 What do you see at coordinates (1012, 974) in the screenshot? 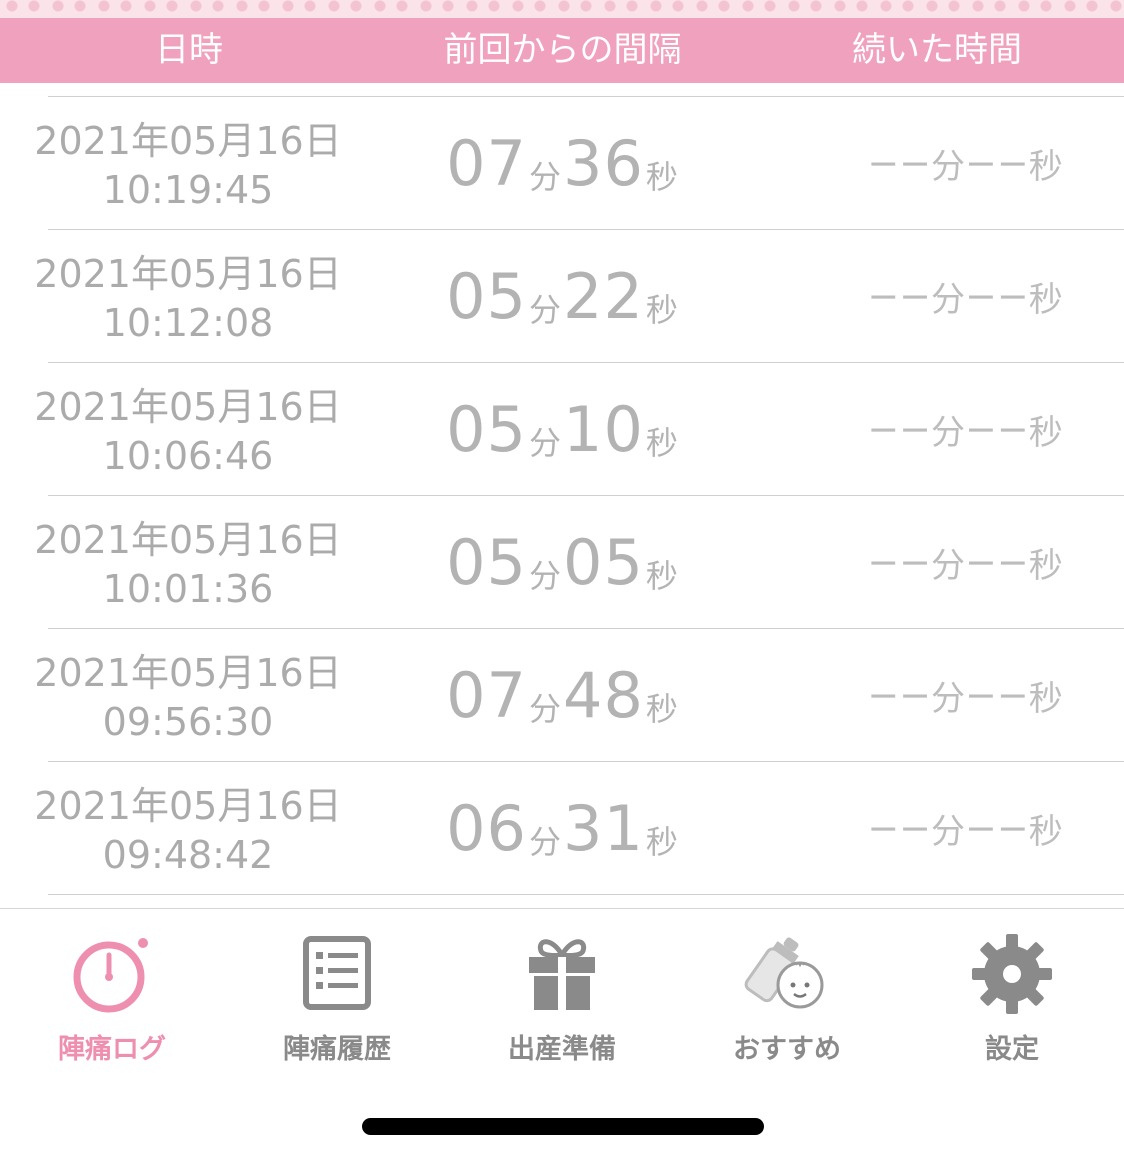
I see `gear-icon` at bounding box center [1012, 974].